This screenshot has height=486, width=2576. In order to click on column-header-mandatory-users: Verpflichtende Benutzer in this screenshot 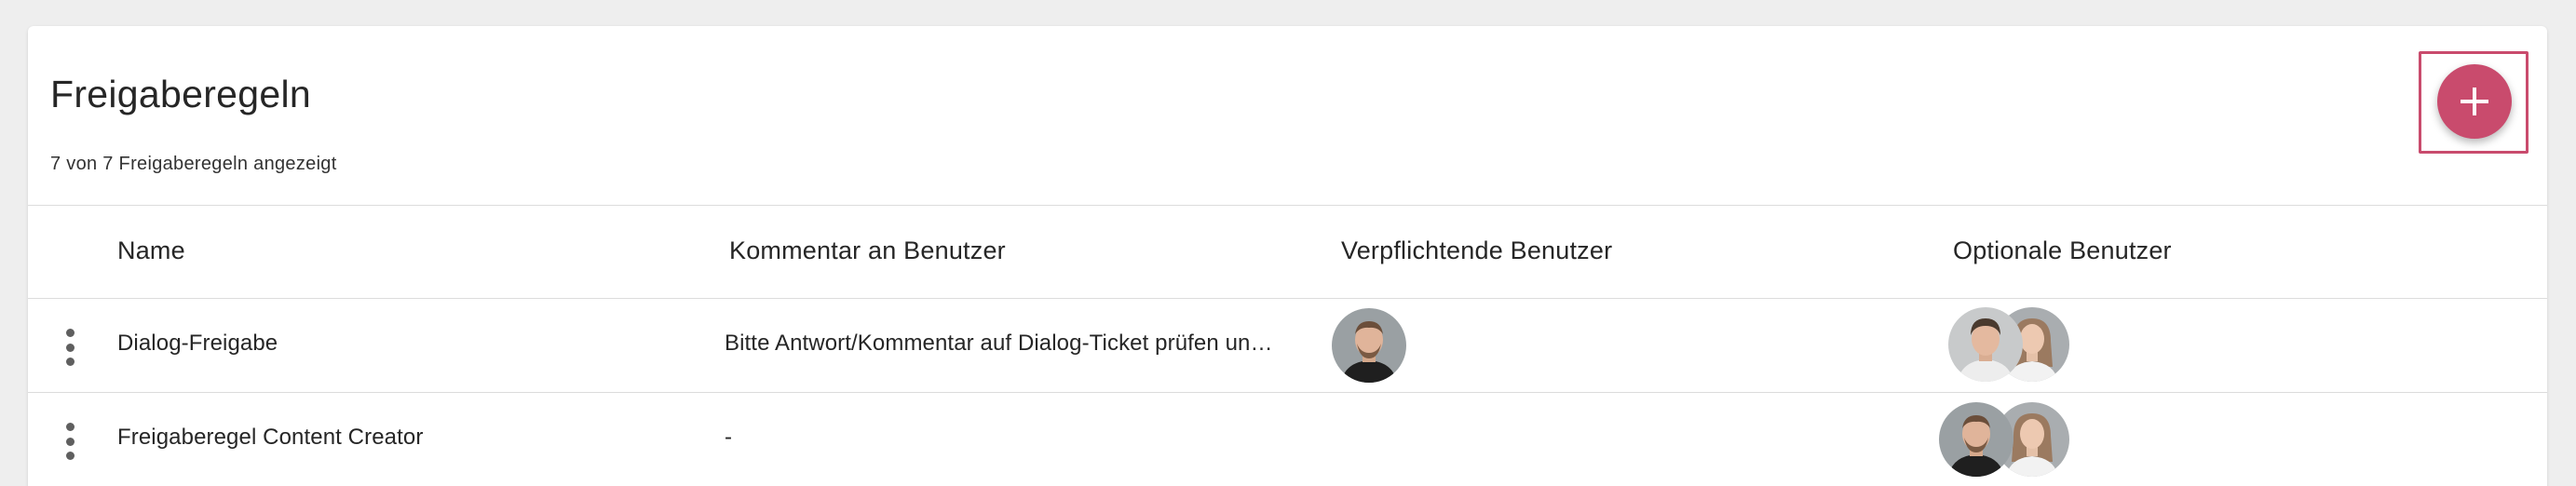, I will do `click(1476, 251)`.